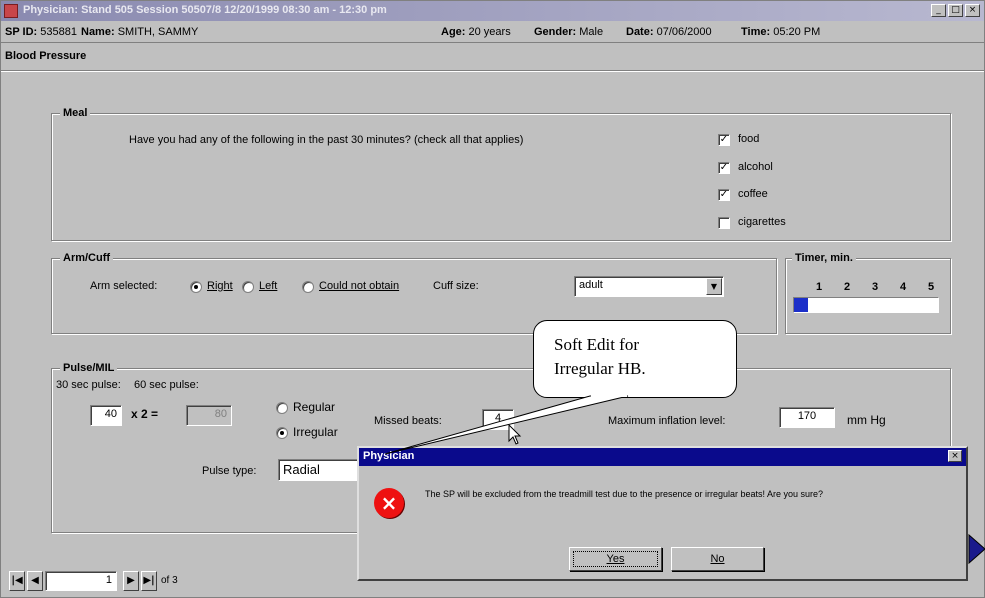  Describe the element at coordinates (315, 432) in the screenshot. I see `pulse-irregular-label: Irregular` at that location.